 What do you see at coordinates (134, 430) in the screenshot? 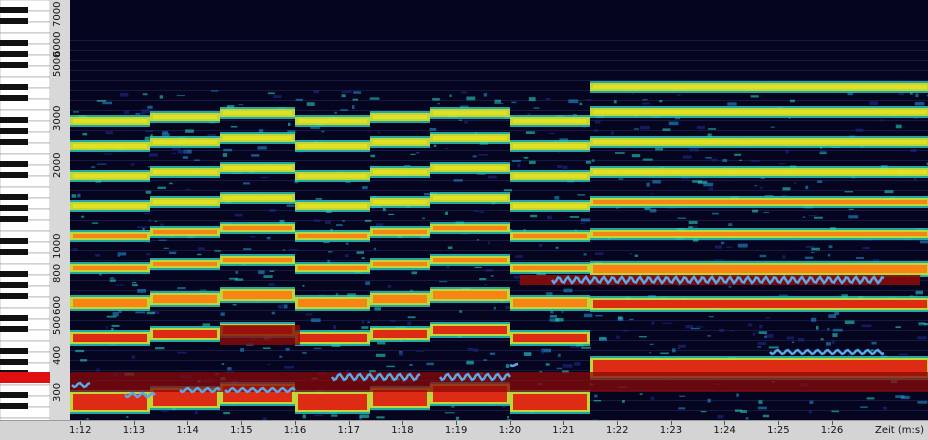
I see `time-label: 1:13` at bounding box center [134, 430].